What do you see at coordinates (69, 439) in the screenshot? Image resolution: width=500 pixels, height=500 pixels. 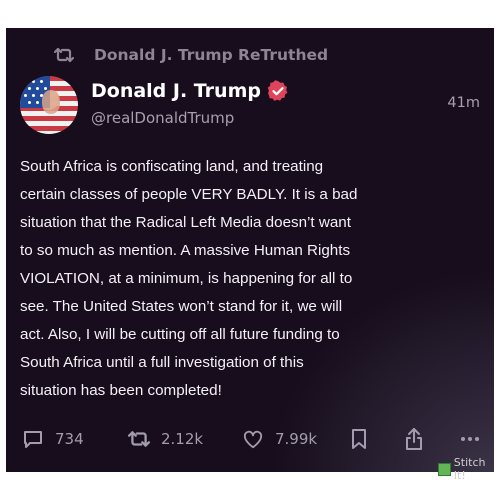 I see `reply-count: 734` at bounding box center [69, 439].